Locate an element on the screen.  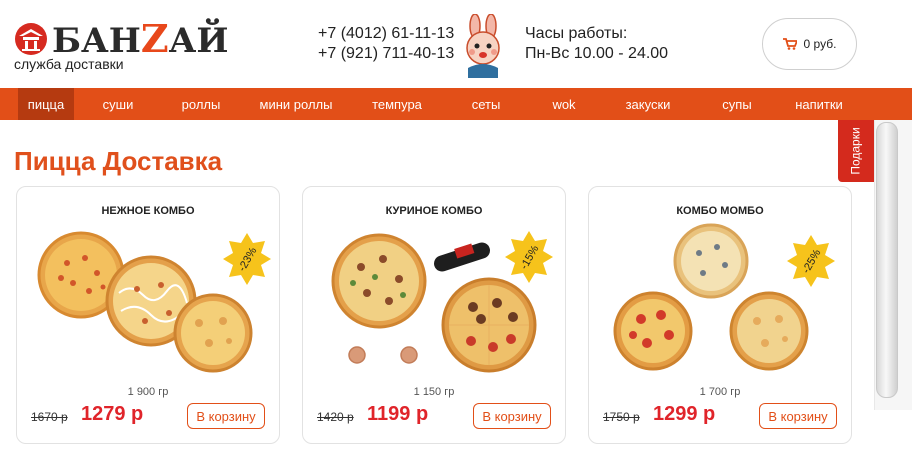
nav-item-sets: сеты is located at coordinates (486, 104).